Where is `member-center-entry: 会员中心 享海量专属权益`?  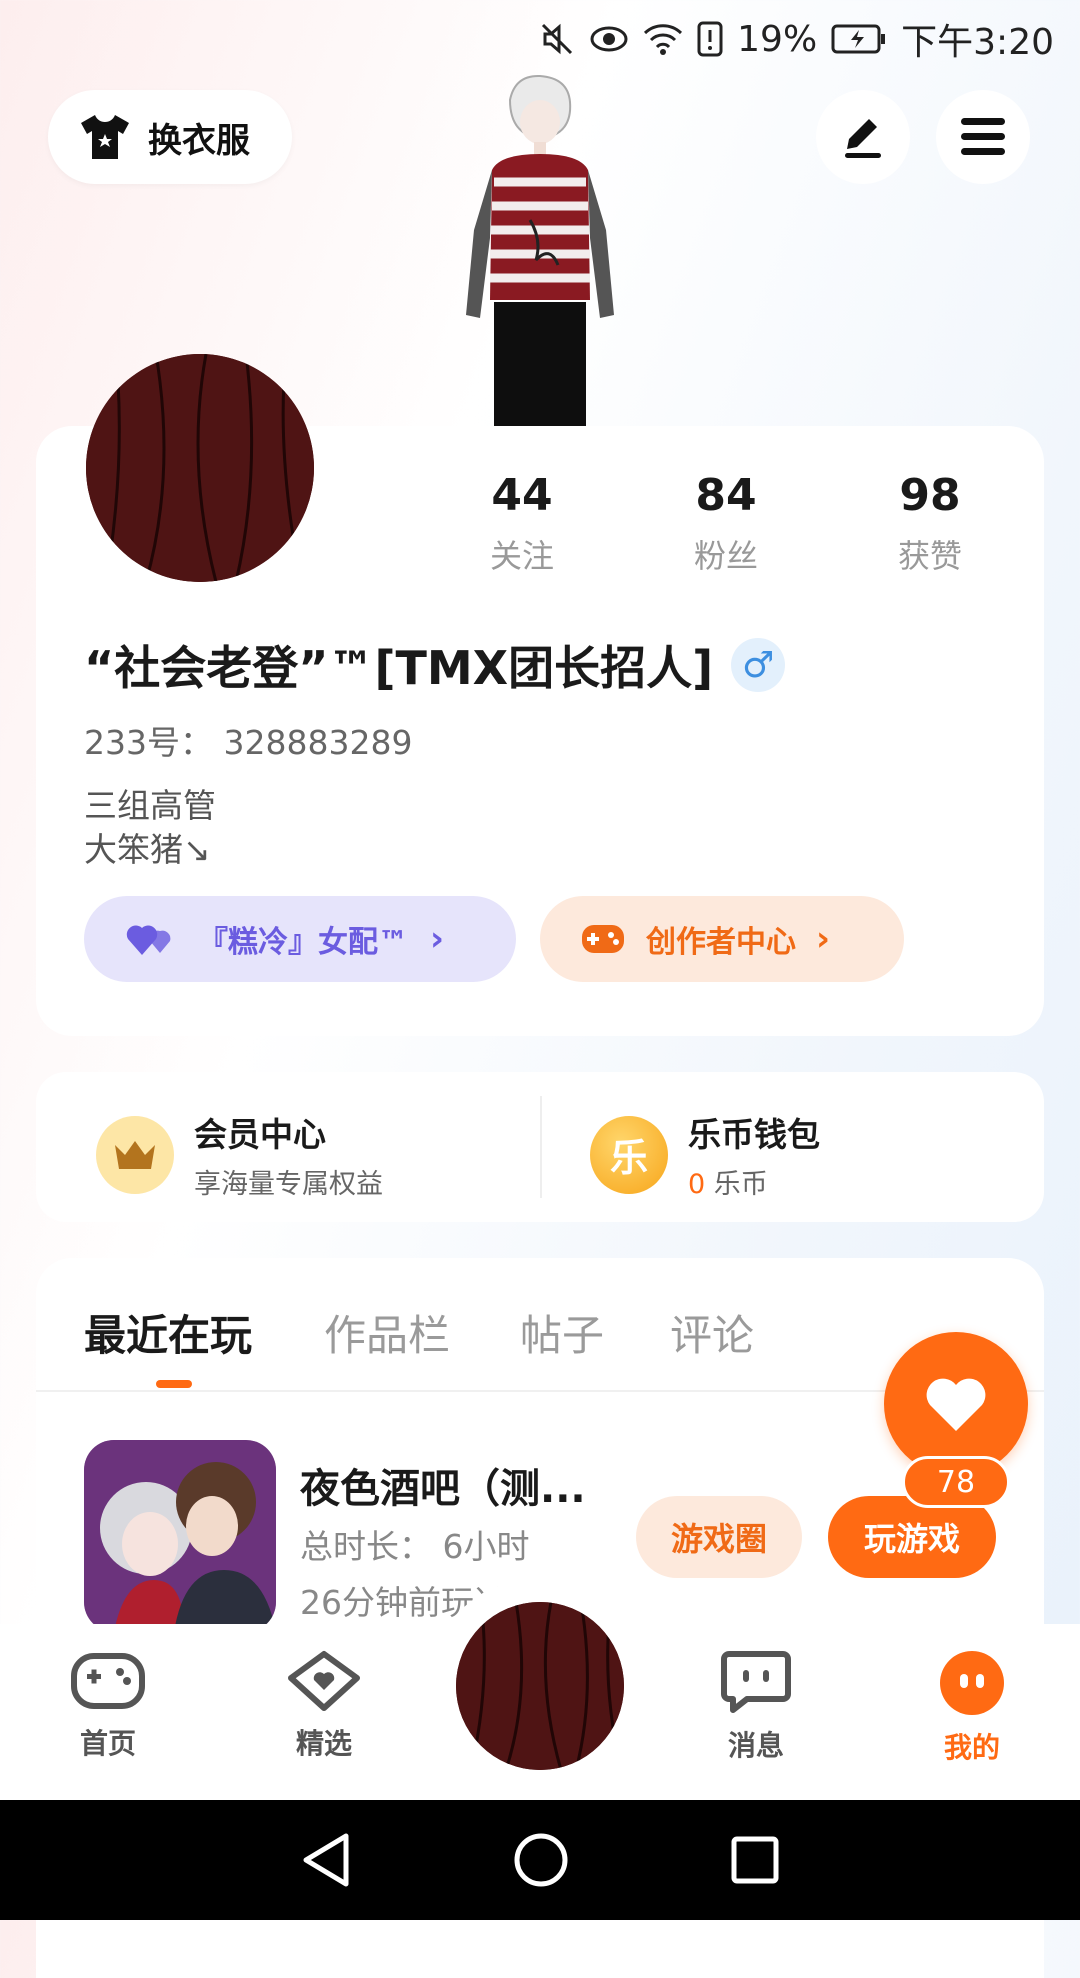
member-center-entry: 会员中心 享海量专属权益 is located at coordinates (239, 1154).